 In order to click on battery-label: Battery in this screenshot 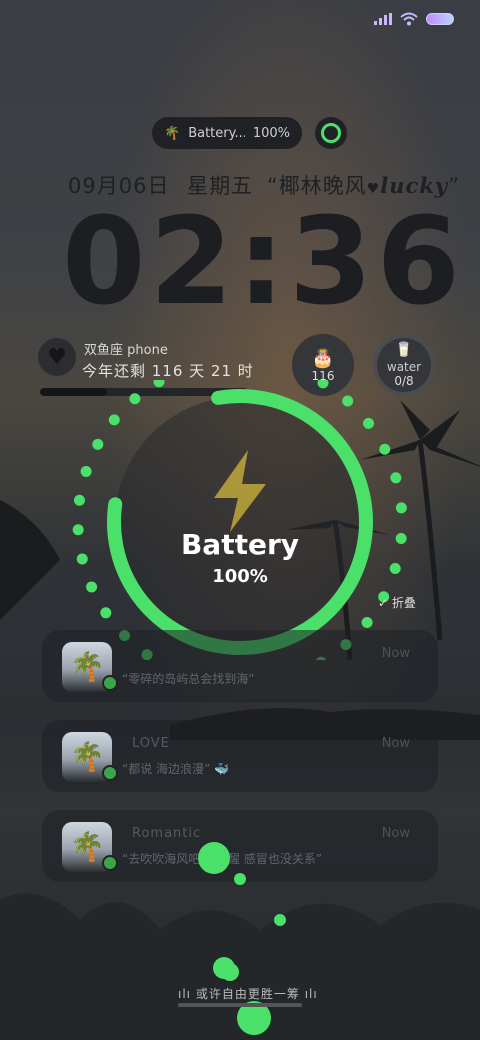, I will do `click(240, 544)`.